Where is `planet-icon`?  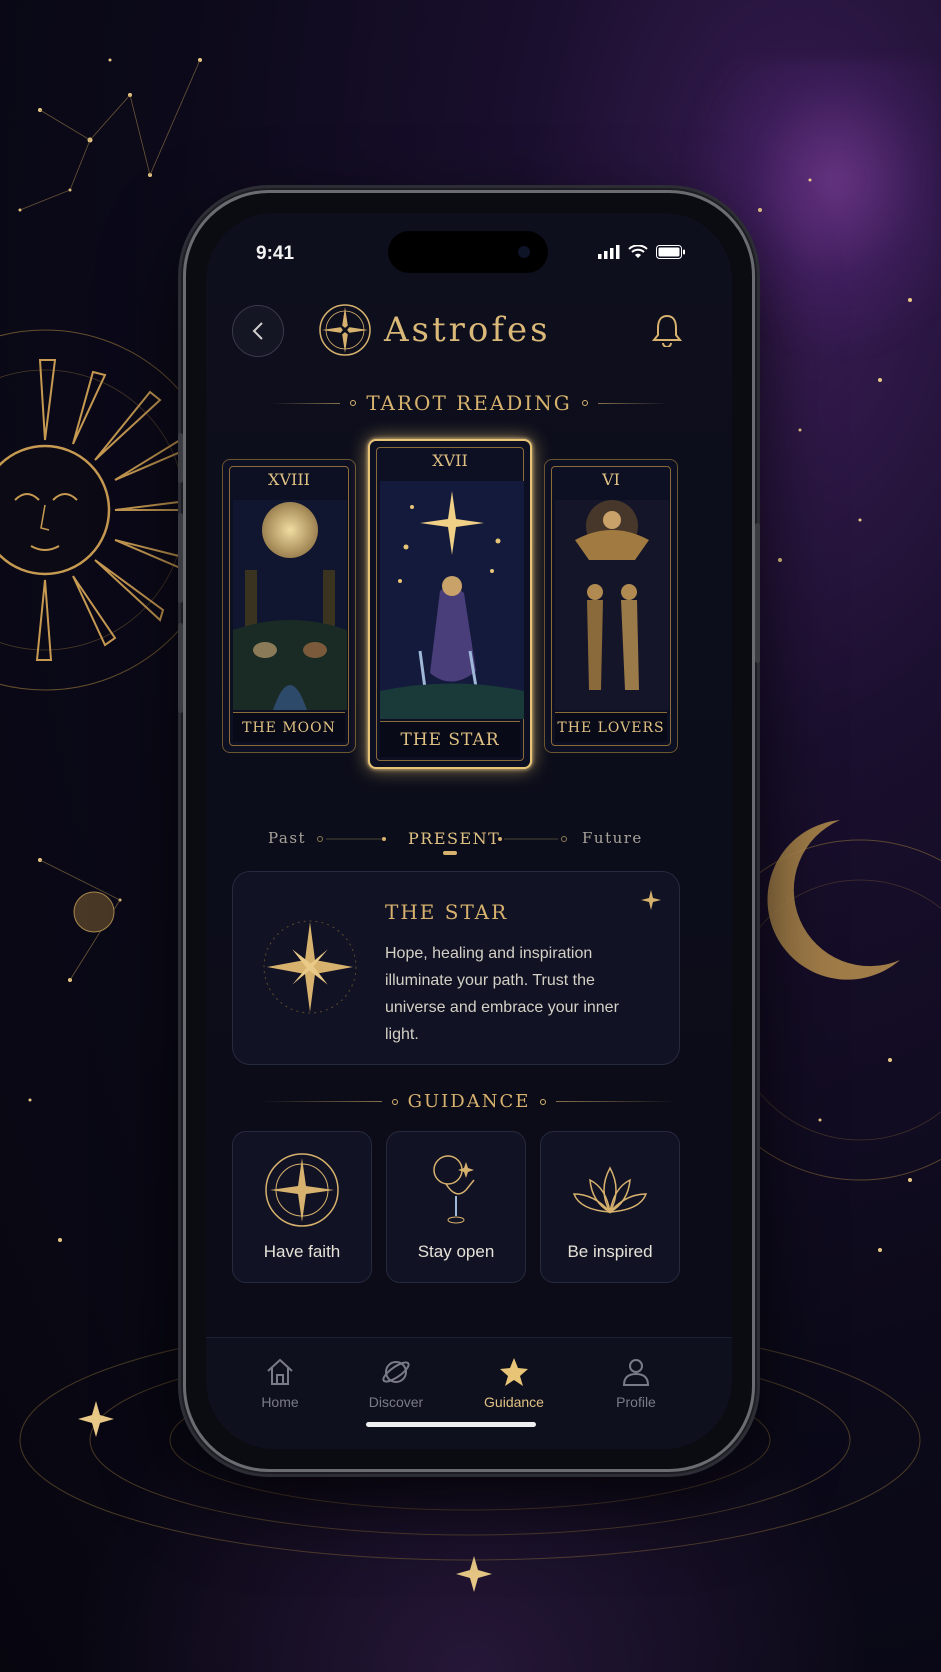 planet-icon is located at coordinates (396, 1372).